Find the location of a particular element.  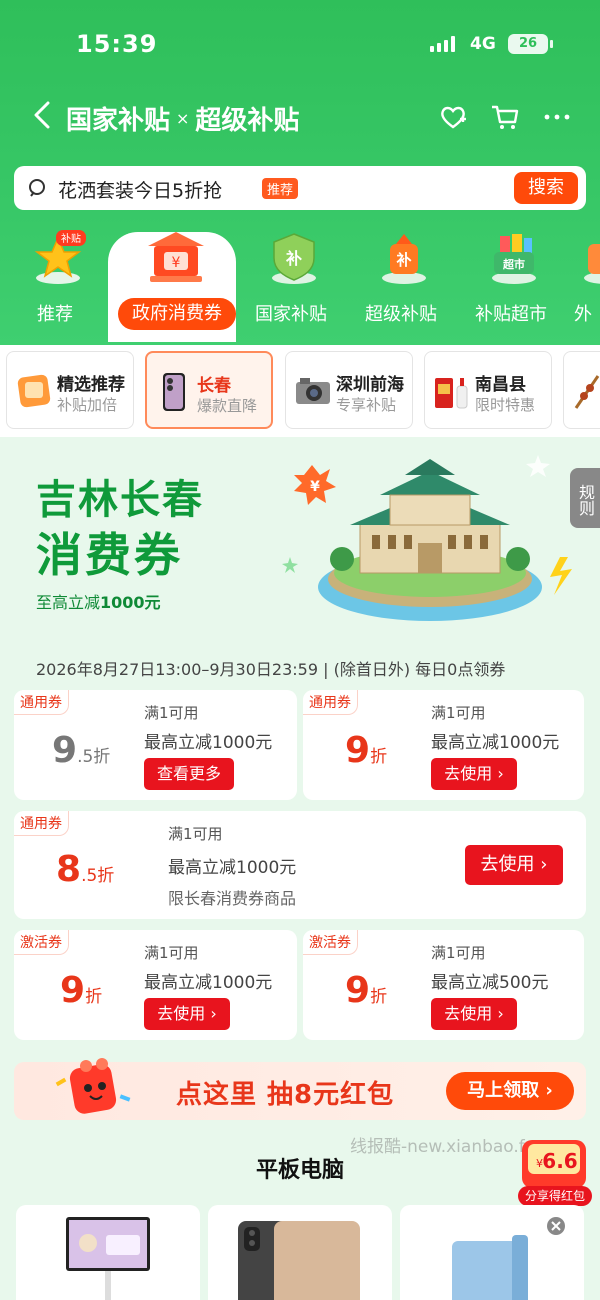

camera-product-icon is located at coordinates (313, 391).